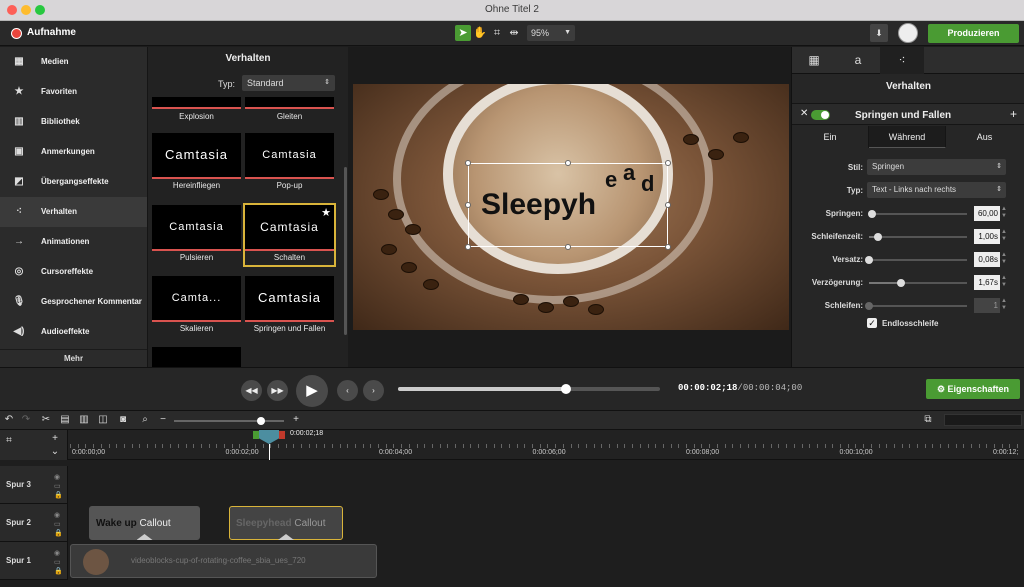 The height and width of the screenshot is (587, 1024). I want to click on track-header-3: Spur 3 ◉ ▭ 🔒, so click(34, 485).